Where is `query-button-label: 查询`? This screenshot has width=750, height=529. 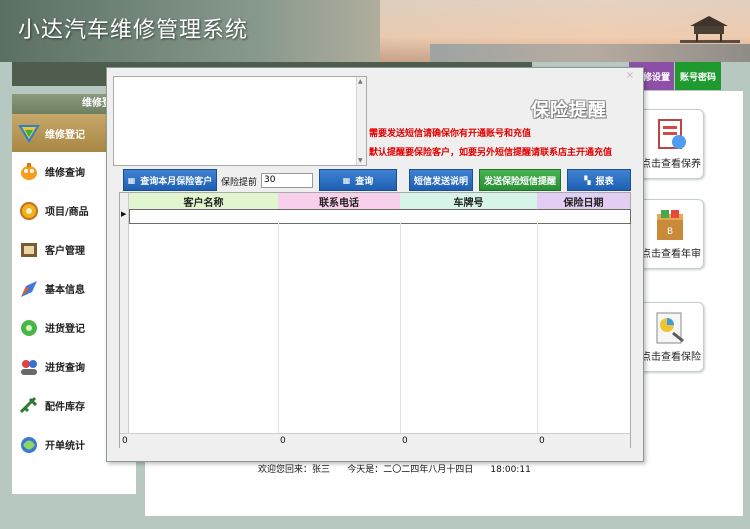 query-button-label: 查询 is located at coordinates (364, 181).